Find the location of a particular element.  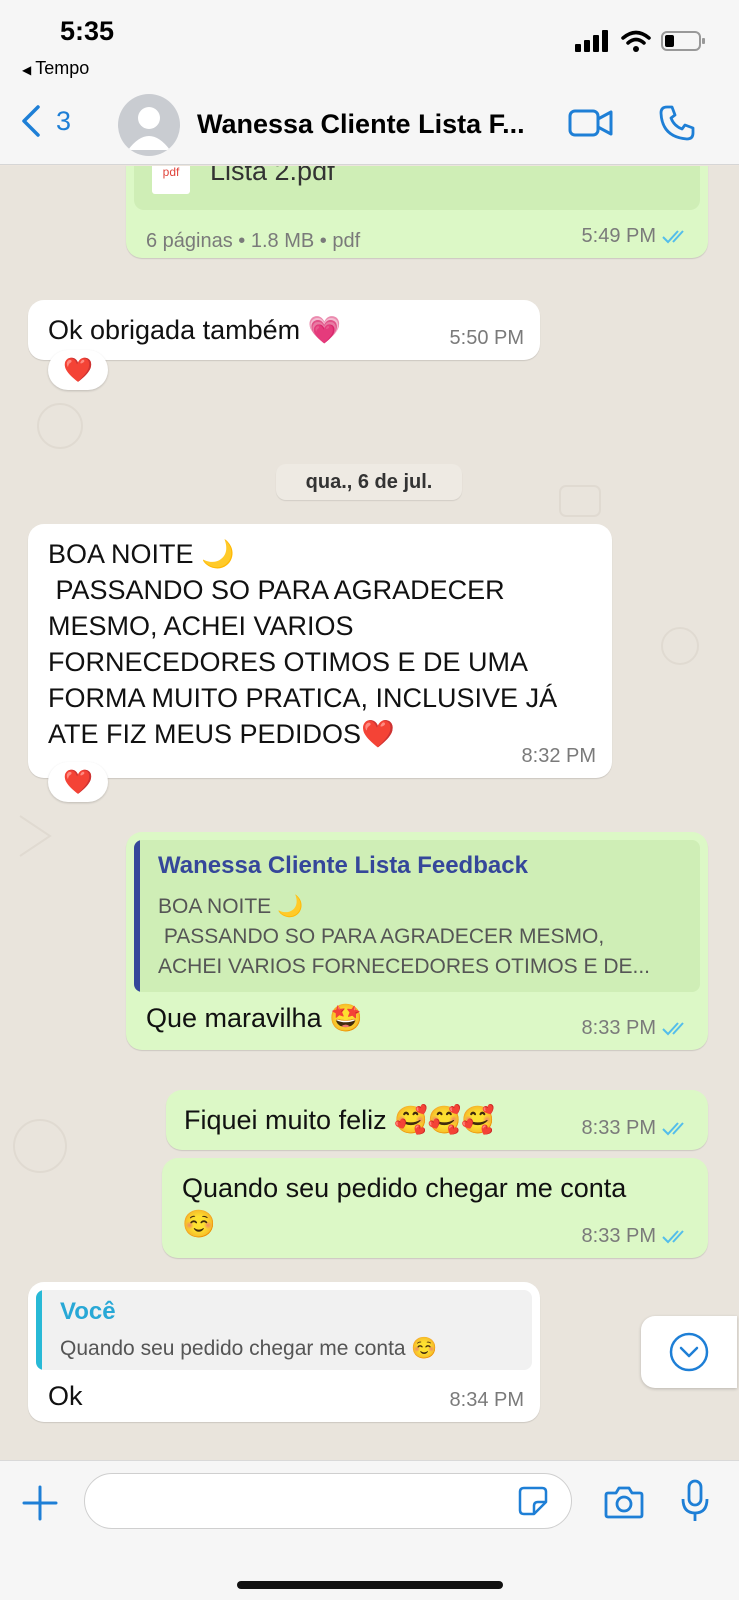

message-time: 5:50 PM is located at coordinates (486, 338).